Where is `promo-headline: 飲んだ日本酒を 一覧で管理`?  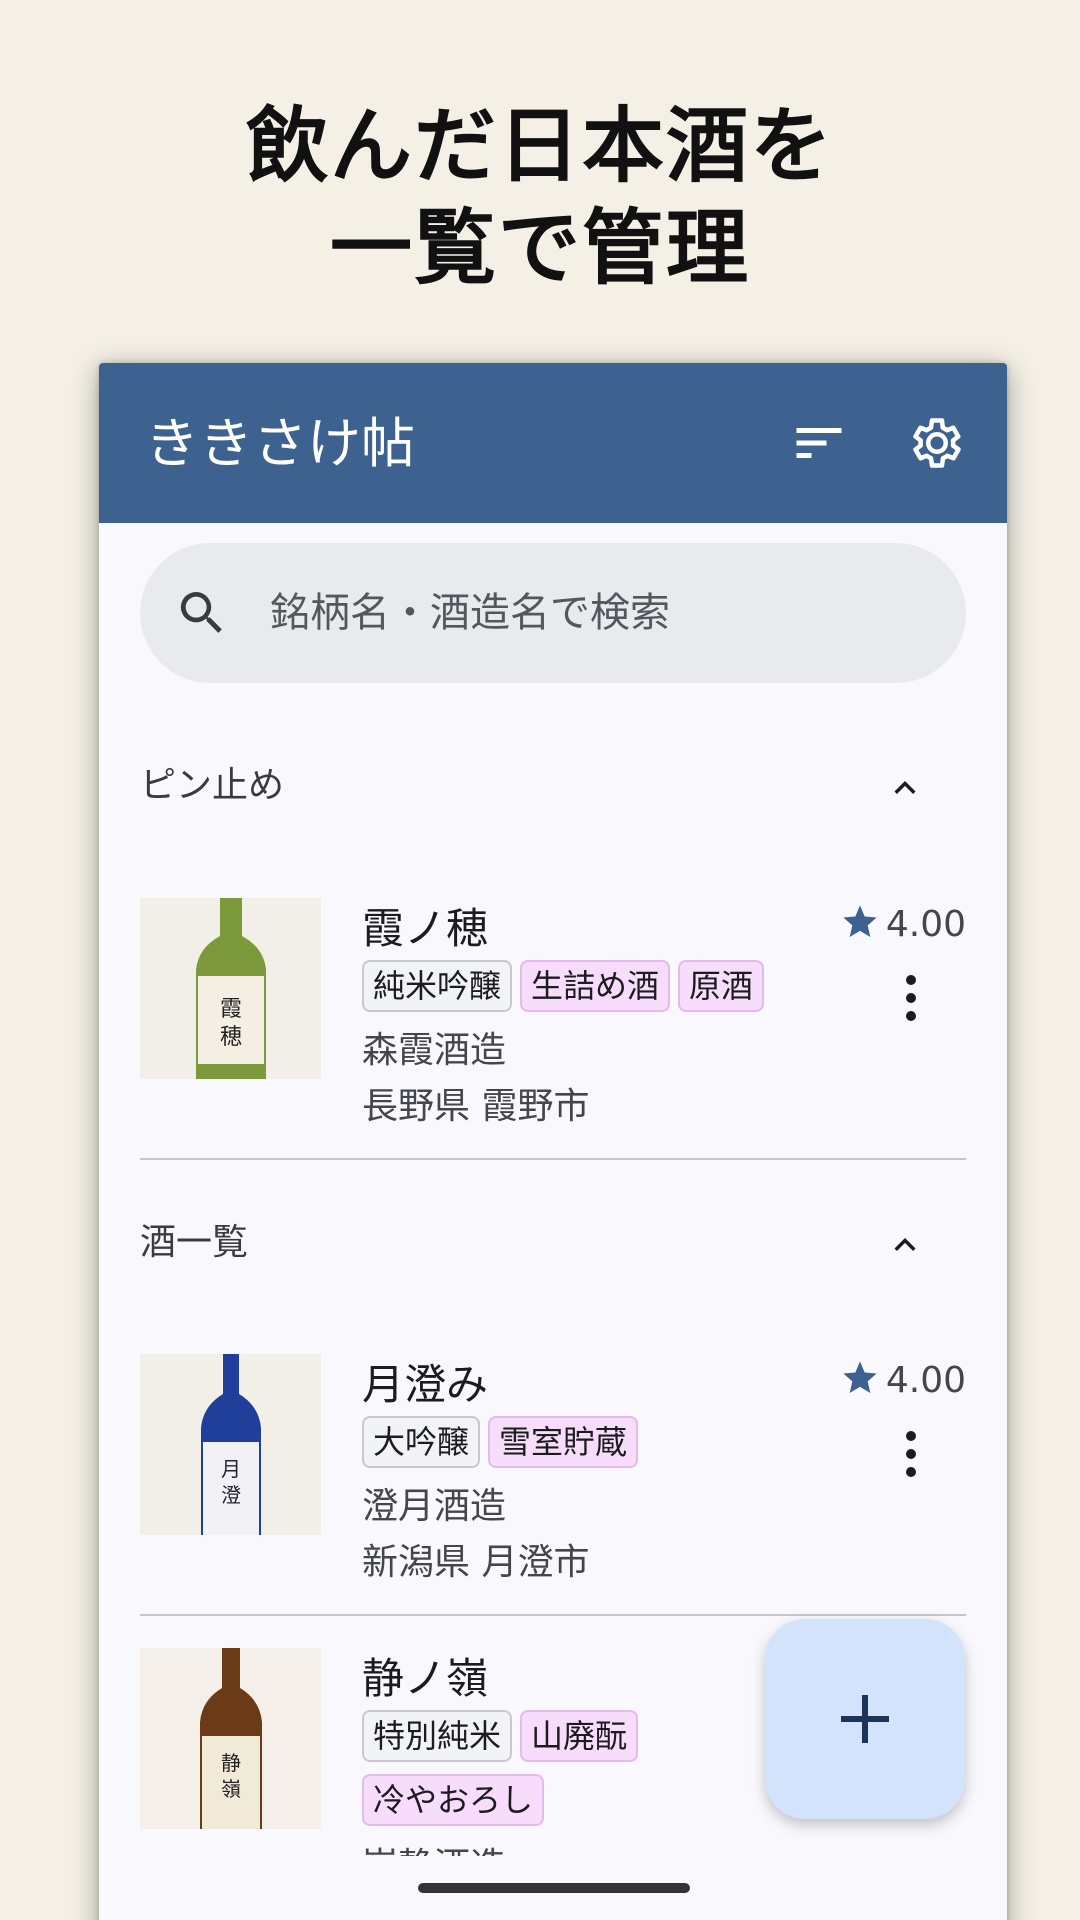
promo-headline: 飲んだ日本酒を 一覧で管理 is located at coordinates (540, 197).